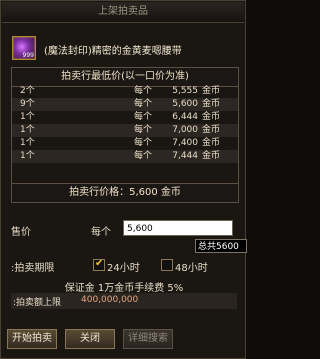 The image size is (320, 359). I want to click on listing-row: 1个 每个 7,444 金币, so click(125, 156).